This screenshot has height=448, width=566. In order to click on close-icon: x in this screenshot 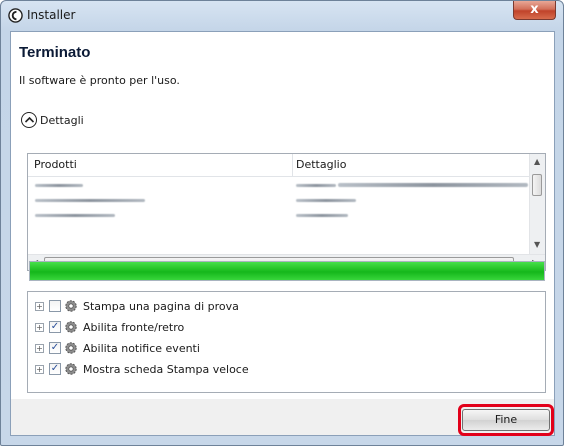, I will do `click(534, 9)`.